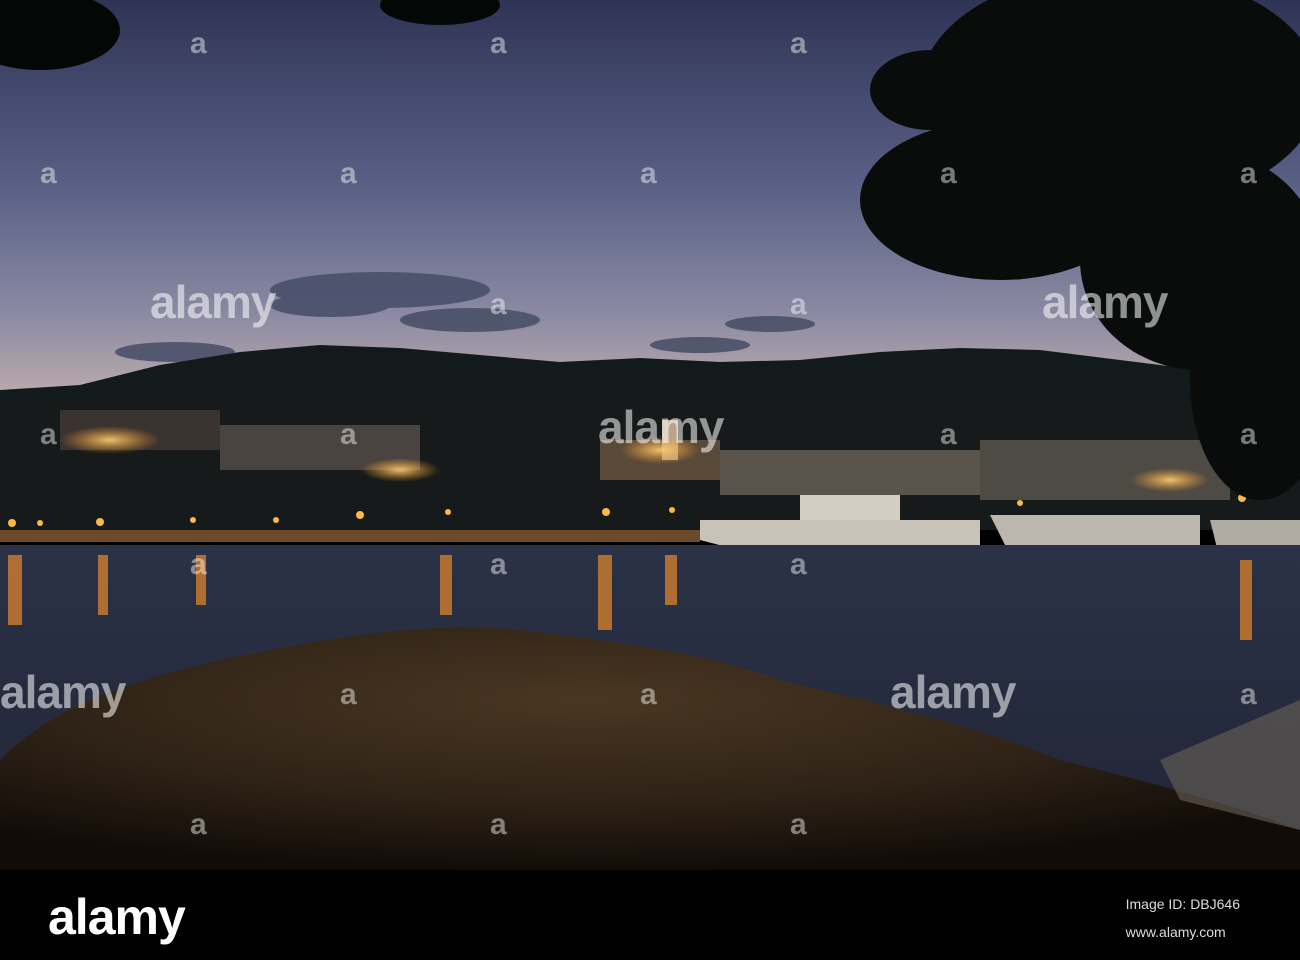 Image resolution: width=1300 pixels, height=960 pixels. What do you see at coordinates (117, 917) in the screenshot?
I see `alamy-logo: alamy` at bounding box center [117, 917].